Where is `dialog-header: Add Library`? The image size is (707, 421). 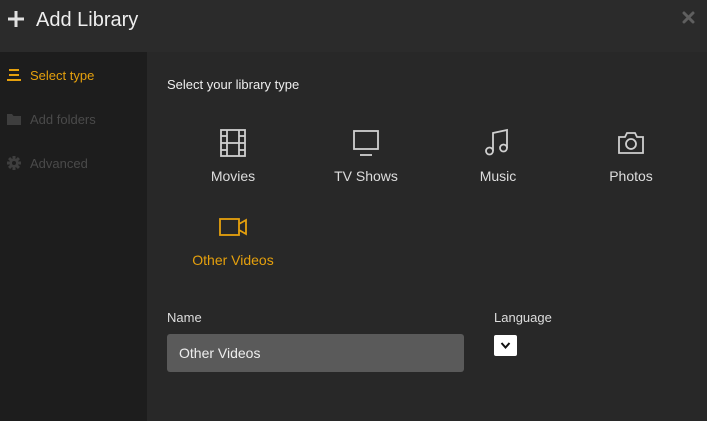 dialog-header: Add Library is located at coordinates (353, 26).